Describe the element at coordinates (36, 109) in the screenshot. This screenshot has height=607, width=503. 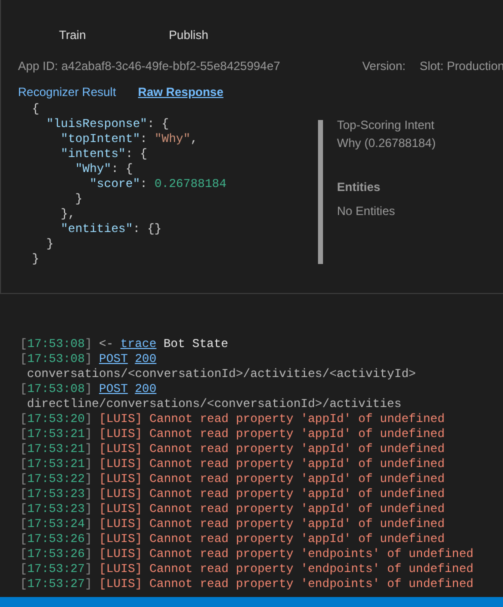
I see `code-line: {` at that location.